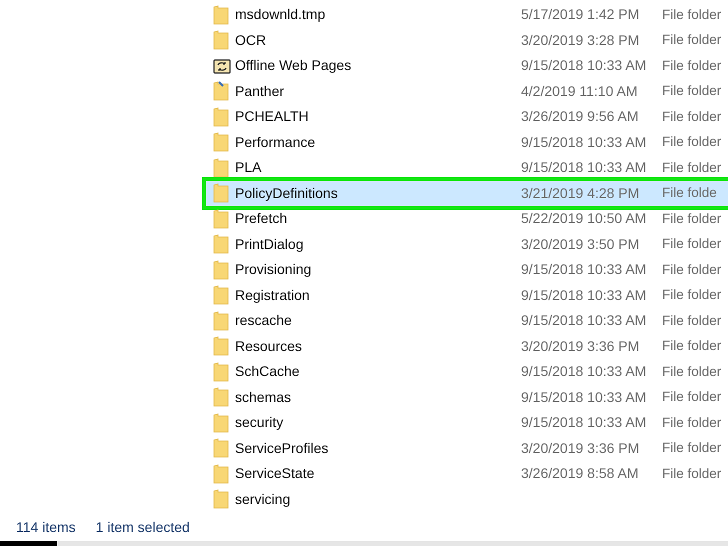 The height and width of the screenshot is (546, 728). I want to click on file-name: PLA, so click(248, 168).